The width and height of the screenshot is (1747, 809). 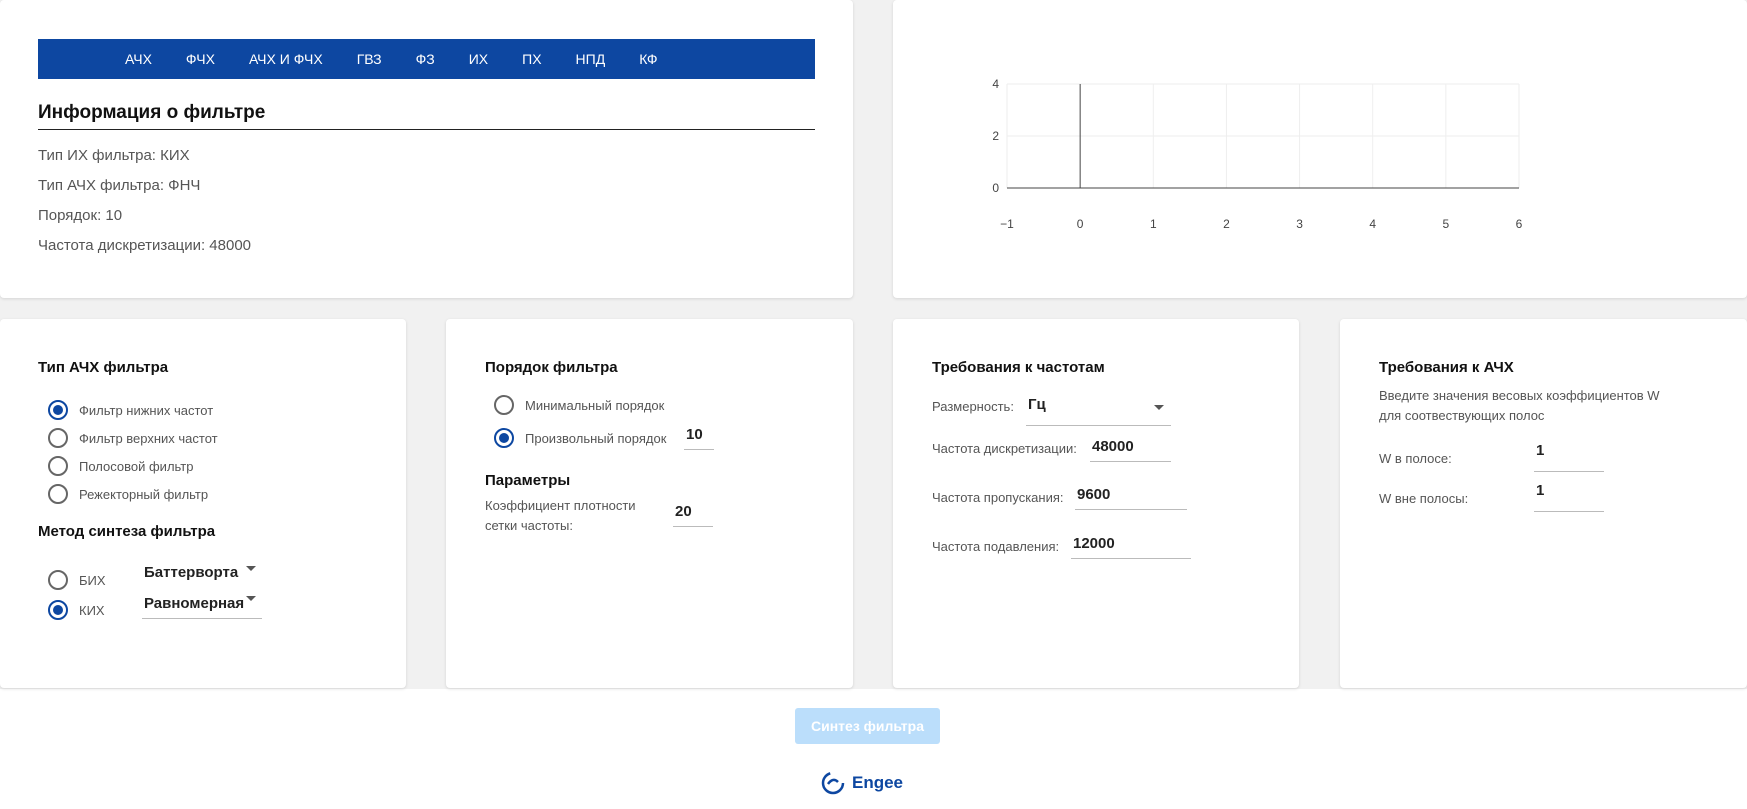 What do you see at coordinates (998, 497) in the screenshot?
I see `passband-label: Частота пропускания:` at bounding box center [998, 497].